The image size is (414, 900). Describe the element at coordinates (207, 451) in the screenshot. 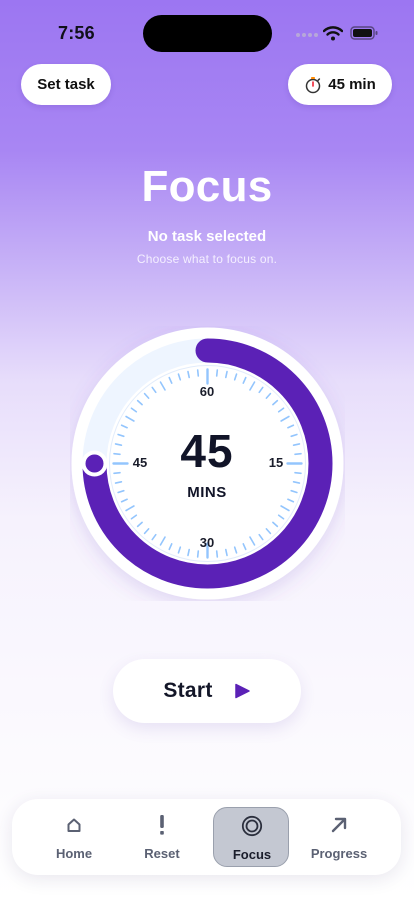

I see `timer-value: 45` at that location.